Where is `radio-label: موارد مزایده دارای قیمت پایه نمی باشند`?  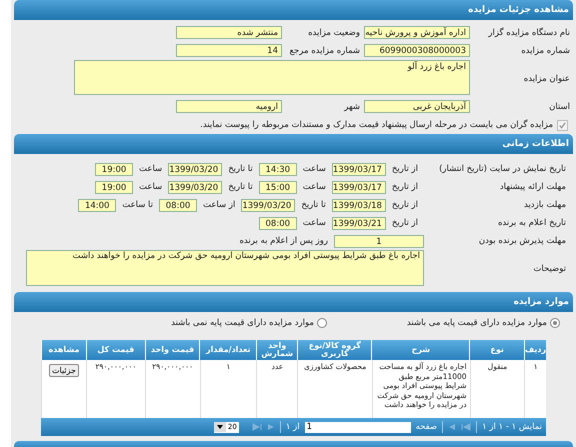
radio-label: موارد مزایده دارای قیمت پایه نمی باشند is located at coordinates (242, 323).